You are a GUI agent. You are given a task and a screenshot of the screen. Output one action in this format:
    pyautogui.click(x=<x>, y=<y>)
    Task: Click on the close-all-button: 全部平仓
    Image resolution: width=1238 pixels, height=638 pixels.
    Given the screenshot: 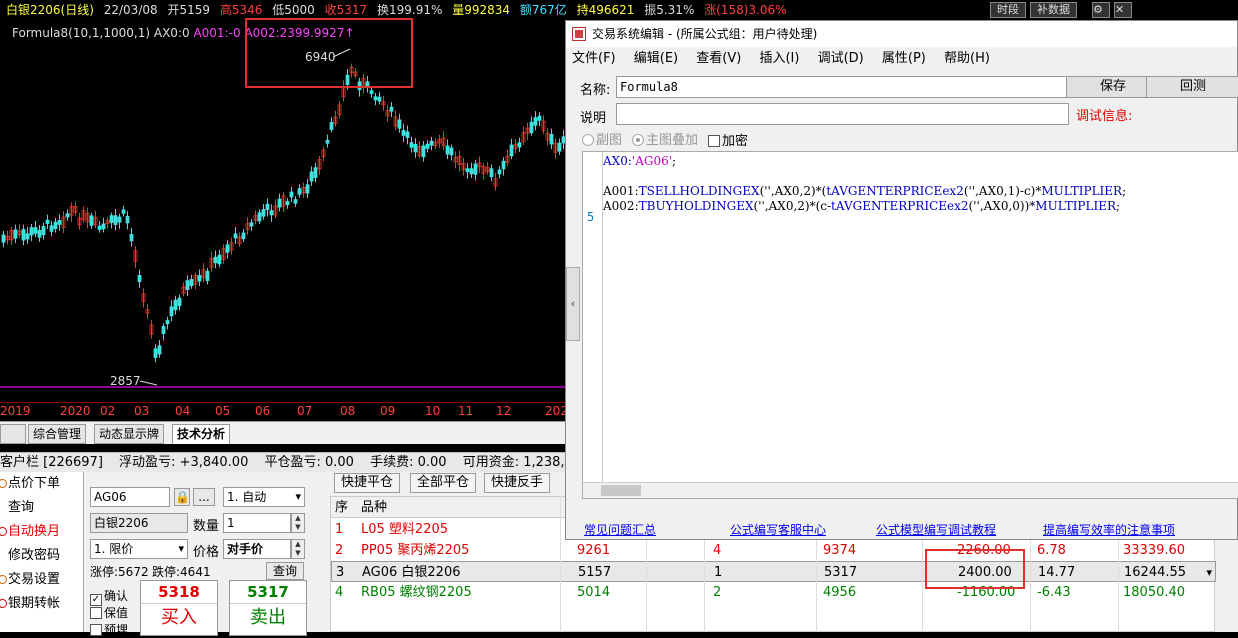 What is the action you would take?
    pyautogui.click(x=443, y=483)
    